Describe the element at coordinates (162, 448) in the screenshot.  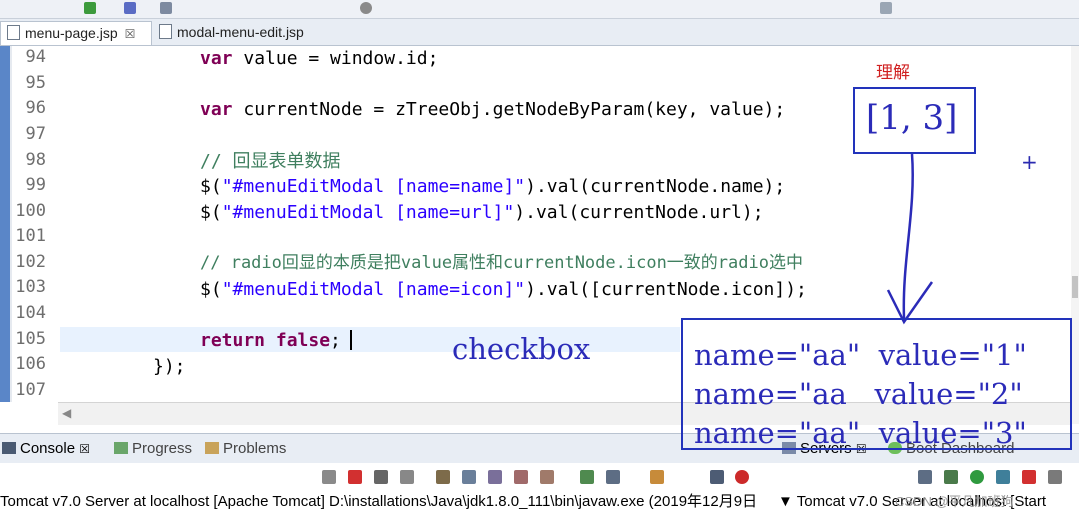
I see `tab-label: Progress` at that location.